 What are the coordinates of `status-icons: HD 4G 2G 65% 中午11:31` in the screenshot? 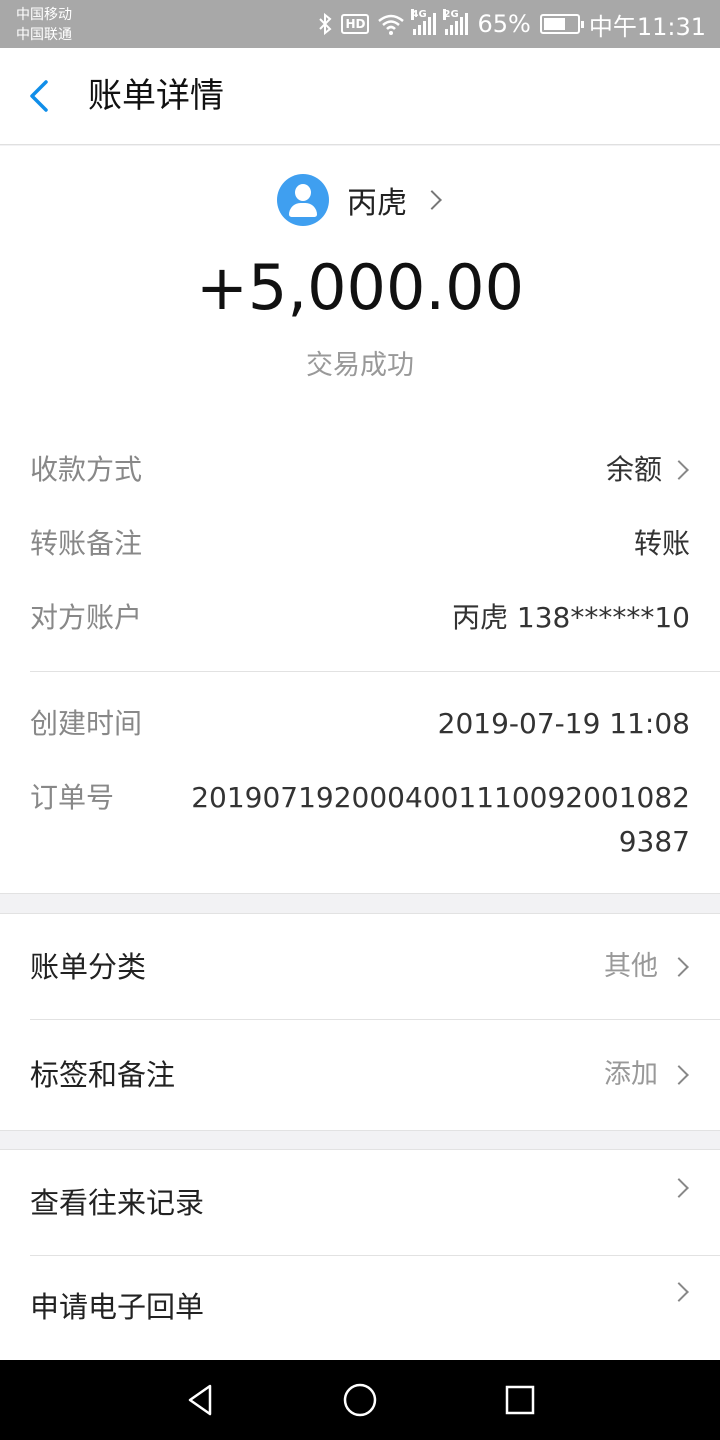 It's located at (512, 25).